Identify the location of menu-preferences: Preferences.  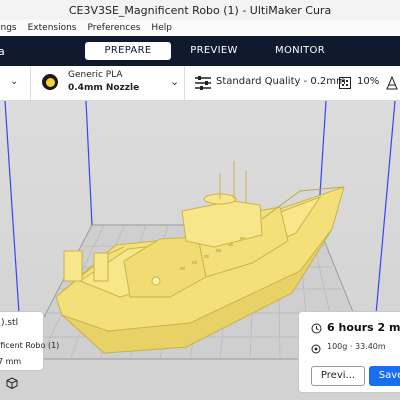
(113, 28).